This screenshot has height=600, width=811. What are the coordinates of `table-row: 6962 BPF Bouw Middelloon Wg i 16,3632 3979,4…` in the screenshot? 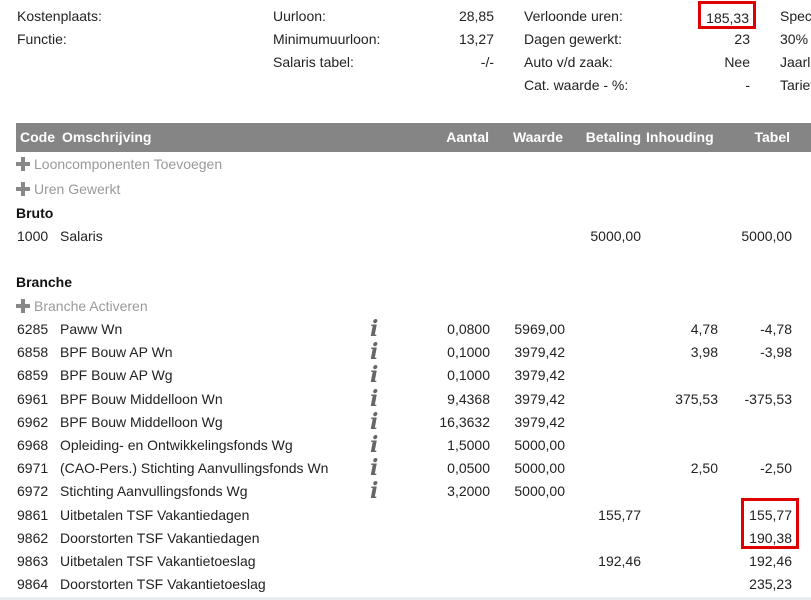 It's located at (405, 421).